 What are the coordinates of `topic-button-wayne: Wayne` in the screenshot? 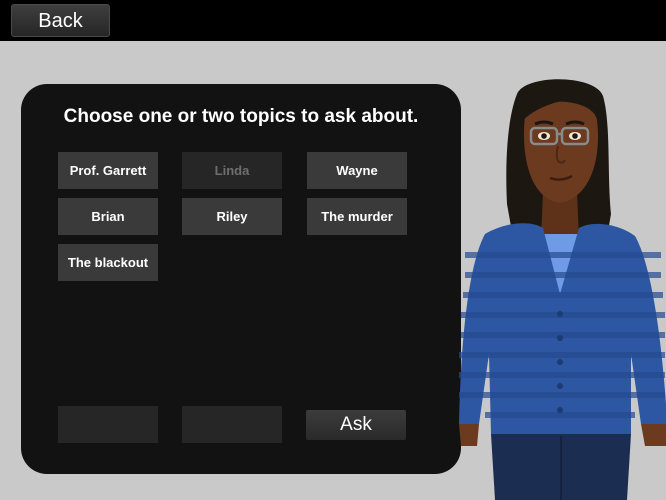 It's located at (357, 170).